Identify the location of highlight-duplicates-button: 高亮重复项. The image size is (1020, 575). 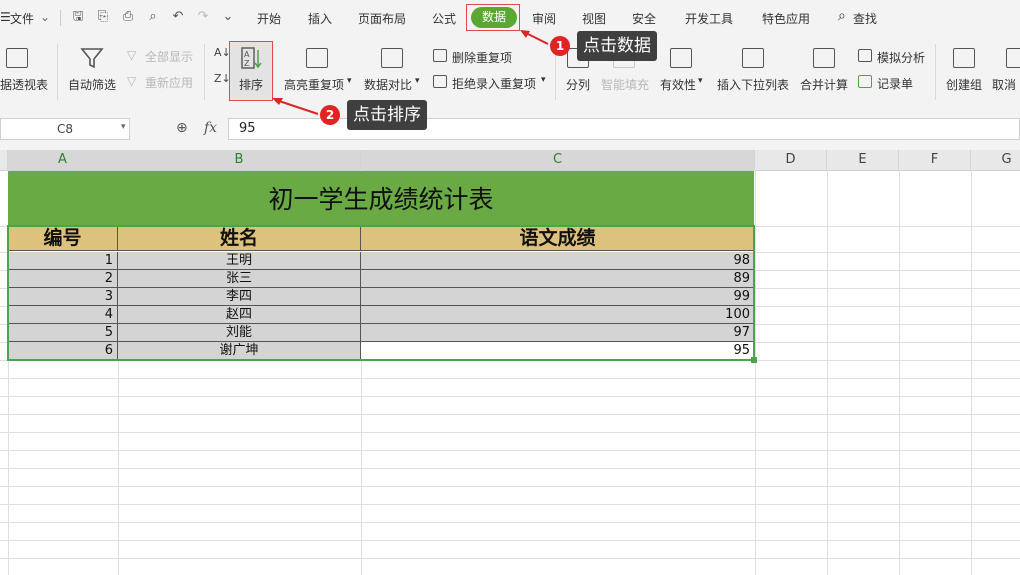
(314, 84).